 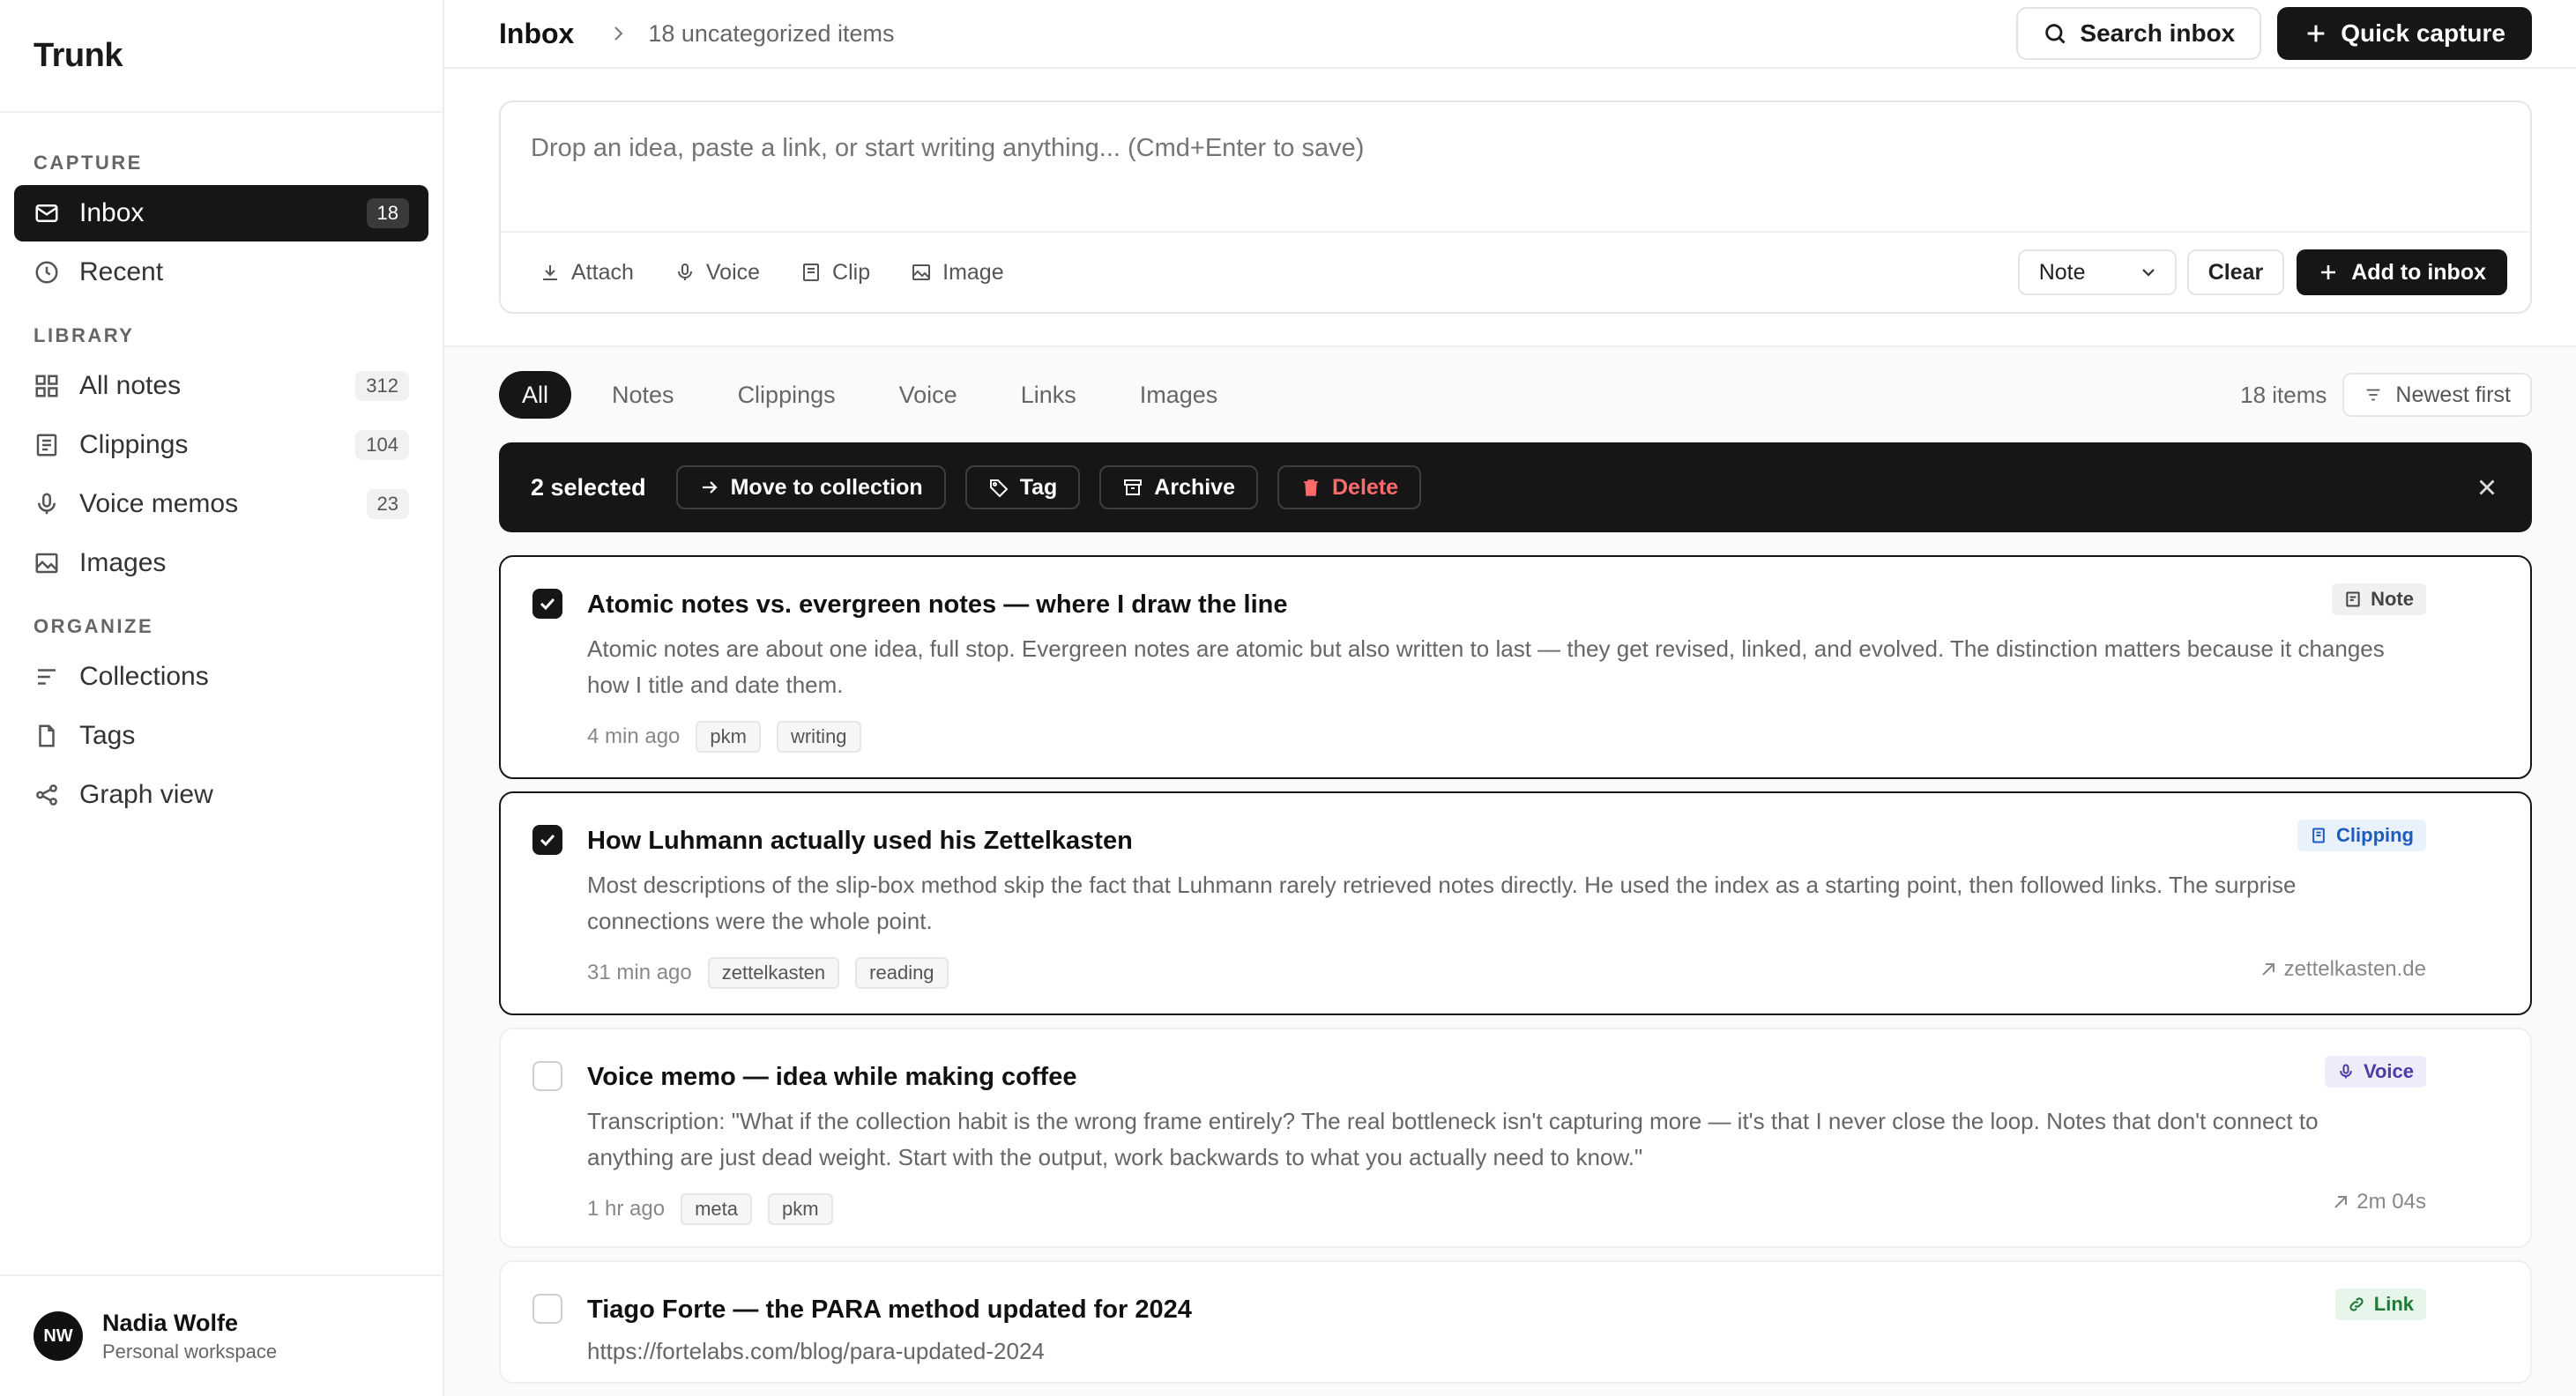 I want to click on add-to-inbox-label: Add to inbox, so click(x=2419, y=272).